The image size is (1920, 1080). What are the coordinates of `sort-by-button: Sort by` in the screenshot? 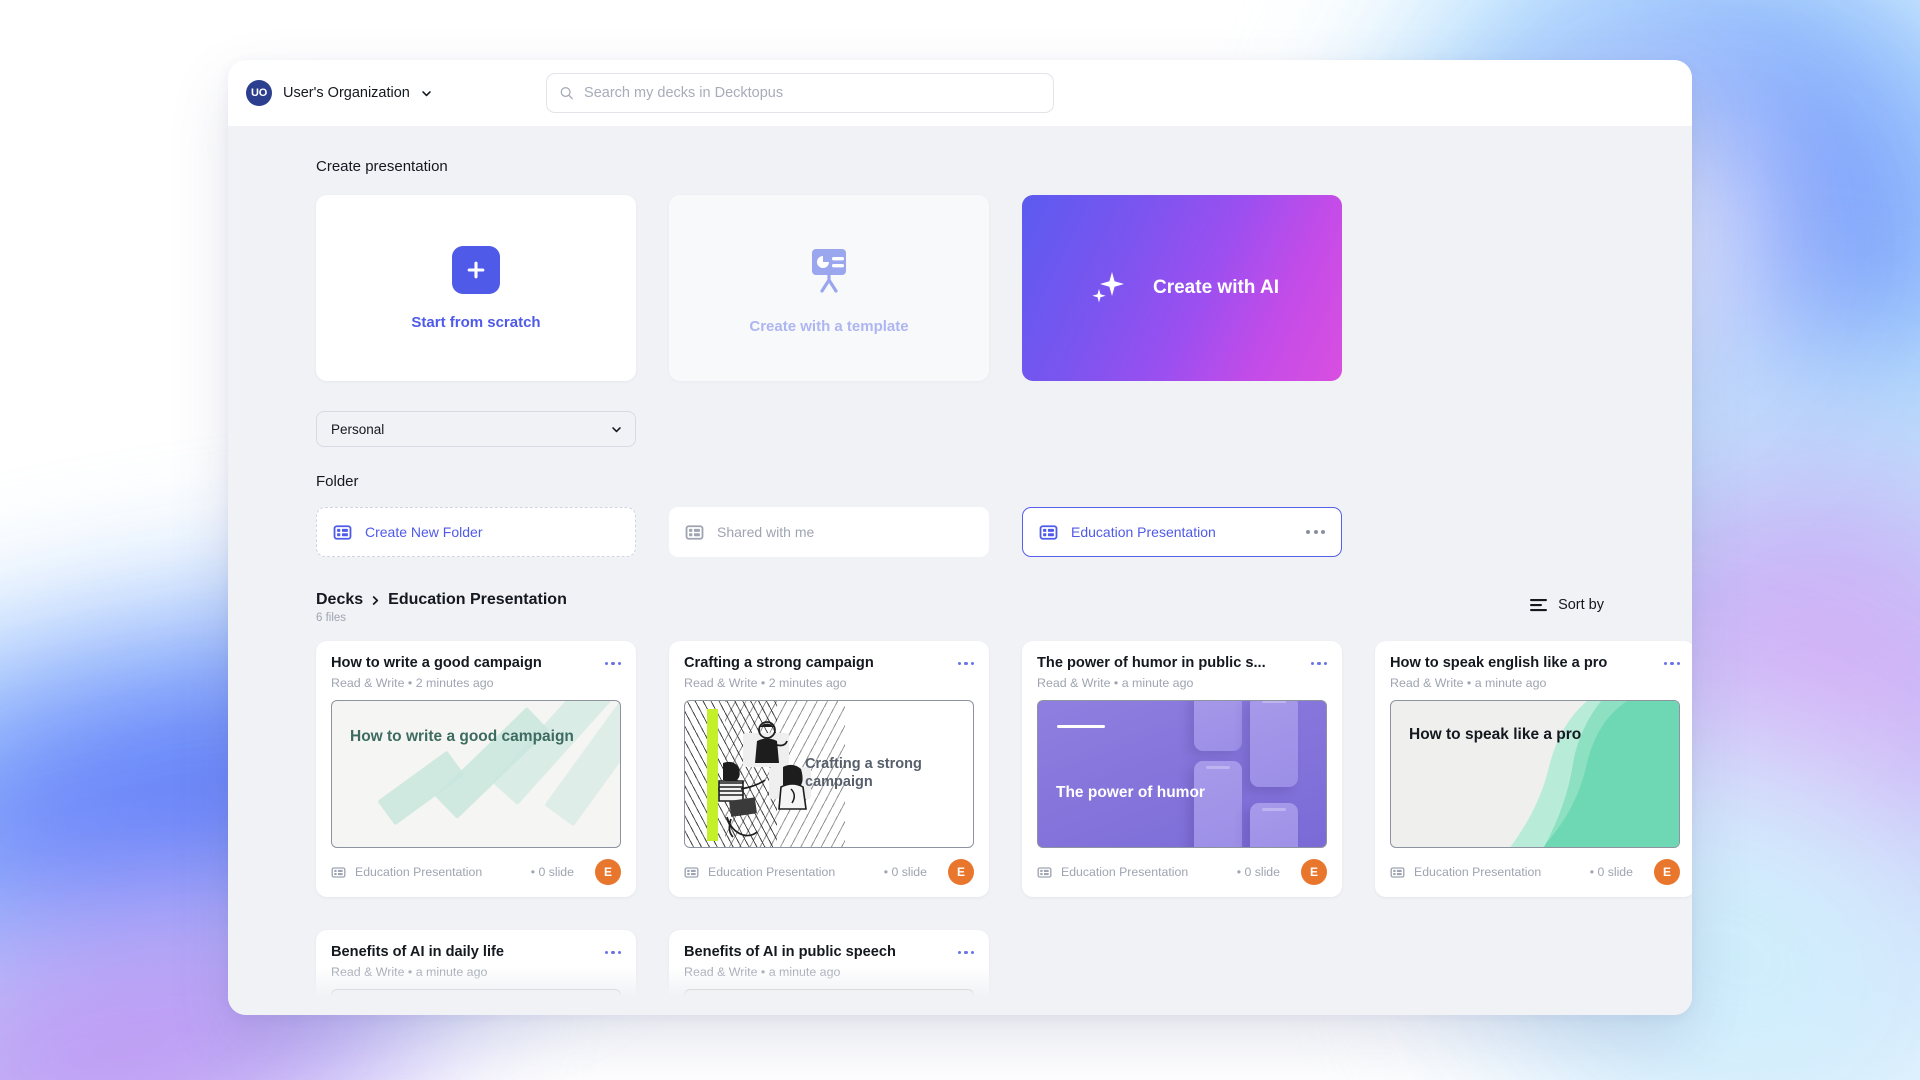 It's located at (1566, 605).